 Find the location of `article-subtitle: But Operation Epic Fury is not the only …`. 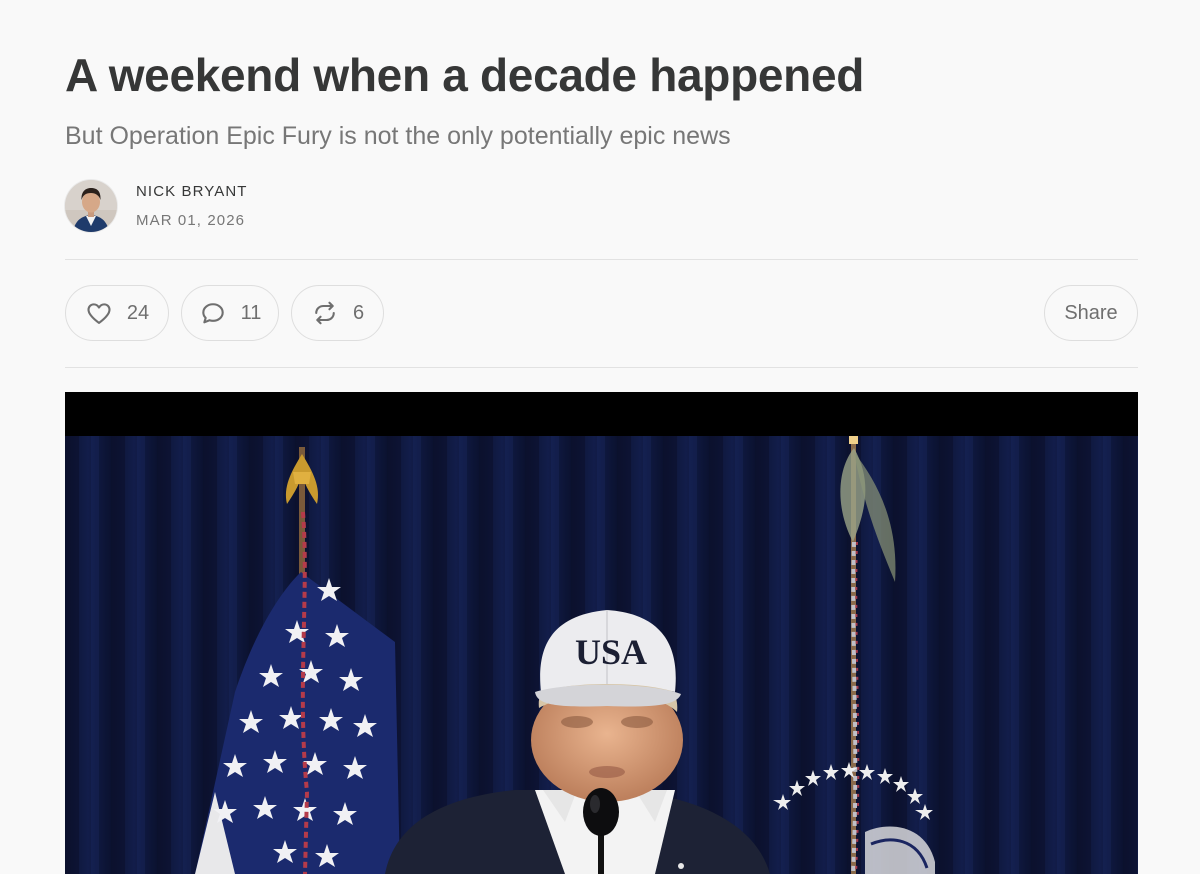

article-subtitle: But Operation Epic Fury is not the only … is located at coordinates (398, 136).